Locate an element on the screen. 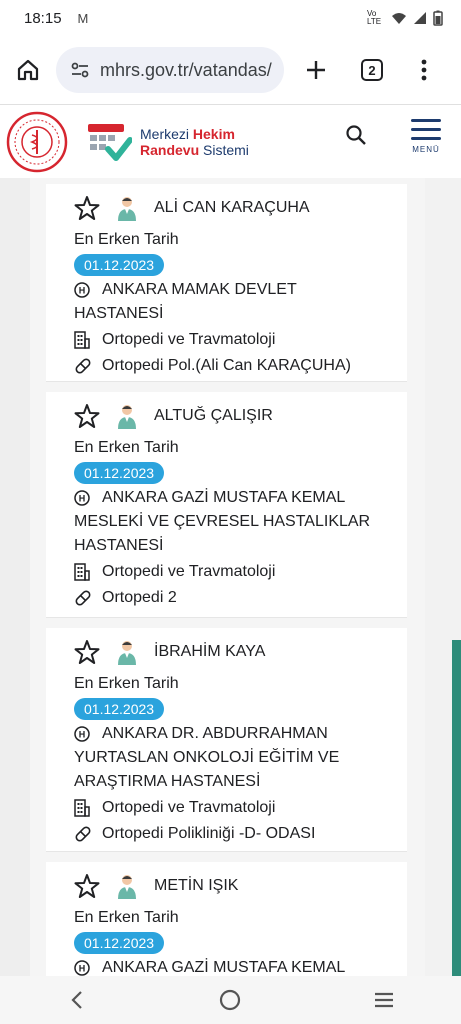 Image resolution: width=461 pixels, height=1024 pixels. battery-icon is located at coordinates (438, 18).